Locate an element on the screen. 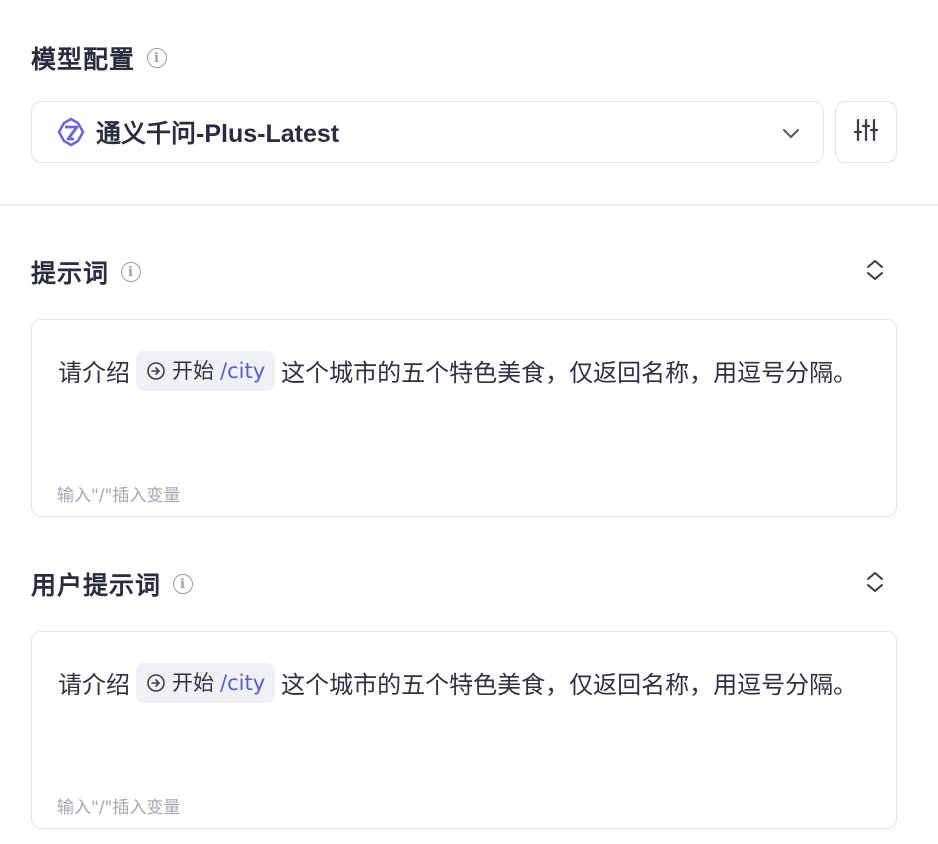  model-name: 通义千问-Plus-Latest is located at coordinates (218, 134).